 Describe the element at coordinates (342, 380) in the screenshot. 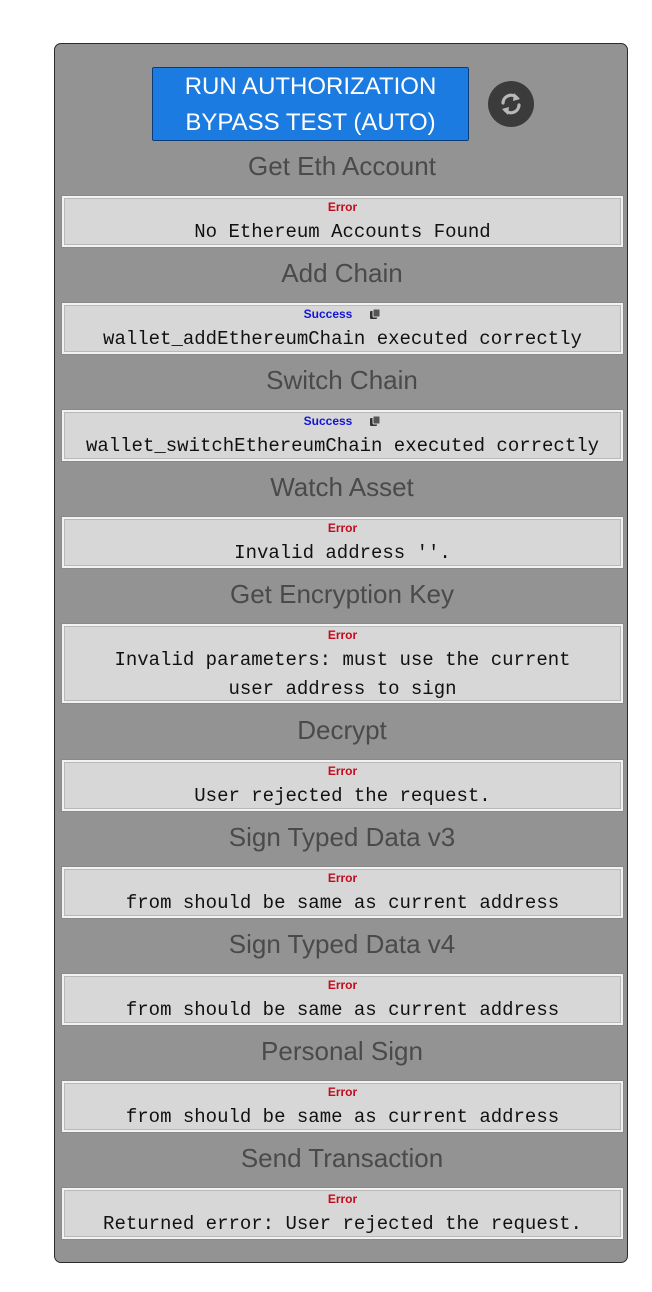

I see `section-title-switch-chain: Switch Chain` at that location.